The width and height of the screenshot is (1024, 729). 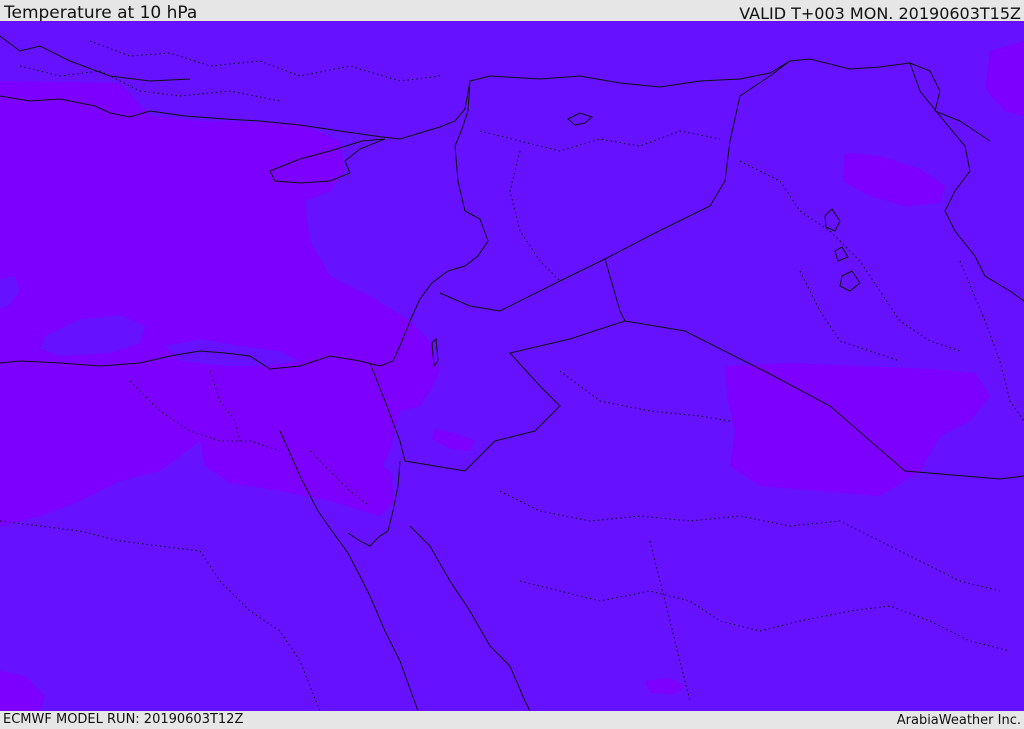 I want to click on model-run-label: ECMWF MODEL RUN: 20190603T12Z, so click(x=123, y=719).